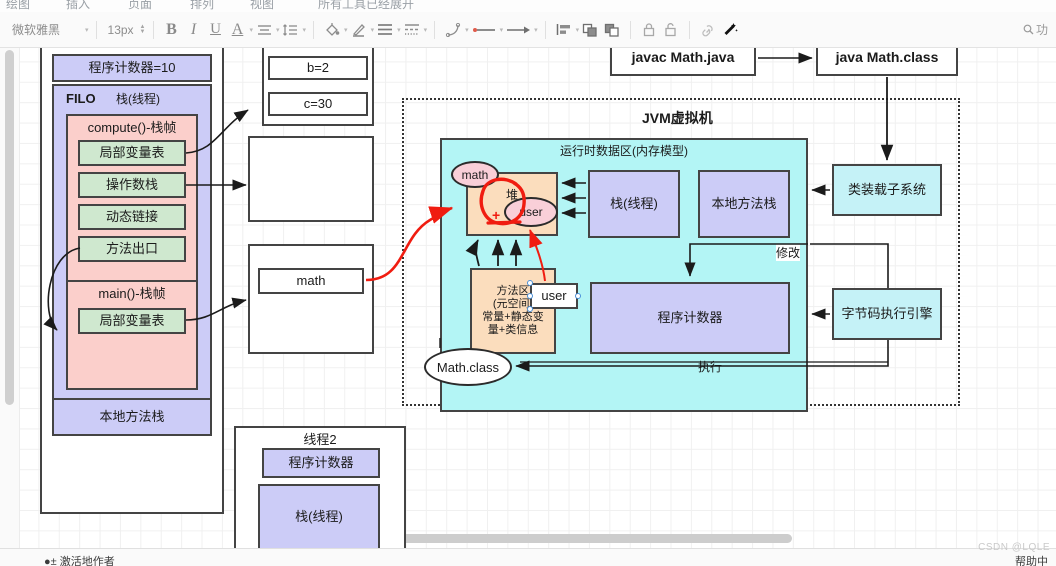 The height and width of the screenshot is (566, 1056). What do you see at coordinates (172, 30) in the screenshot?
I see `bold-icon: B` at bounding box center [172, 30].